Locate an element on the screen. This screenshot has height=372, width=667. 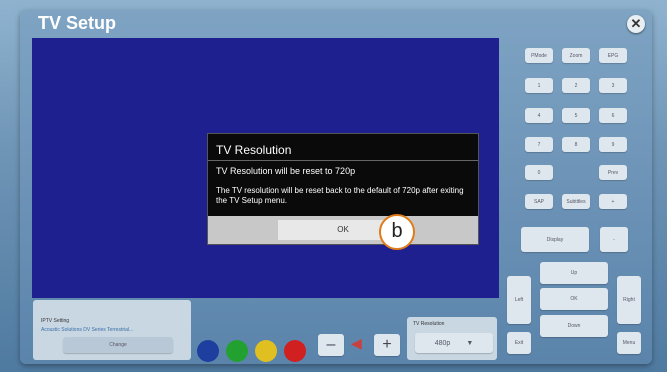
key-6: 6 is located at coordinates (613, 115).